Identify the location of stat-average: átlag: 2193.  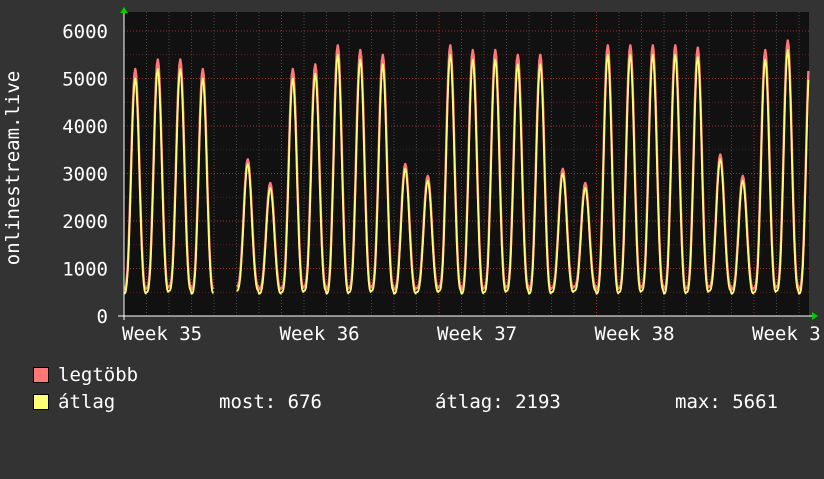
(498, 402).